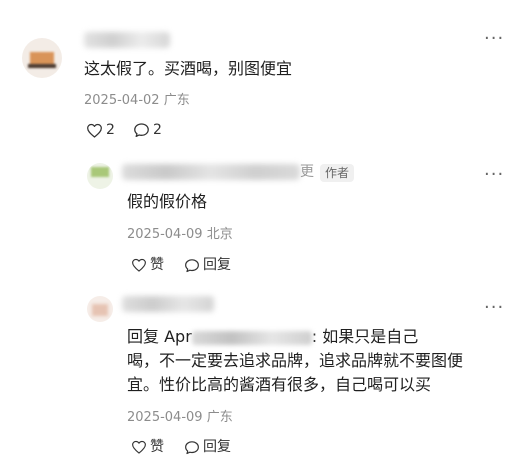  I want to click on username-suffix: 更, so click(307, 172).